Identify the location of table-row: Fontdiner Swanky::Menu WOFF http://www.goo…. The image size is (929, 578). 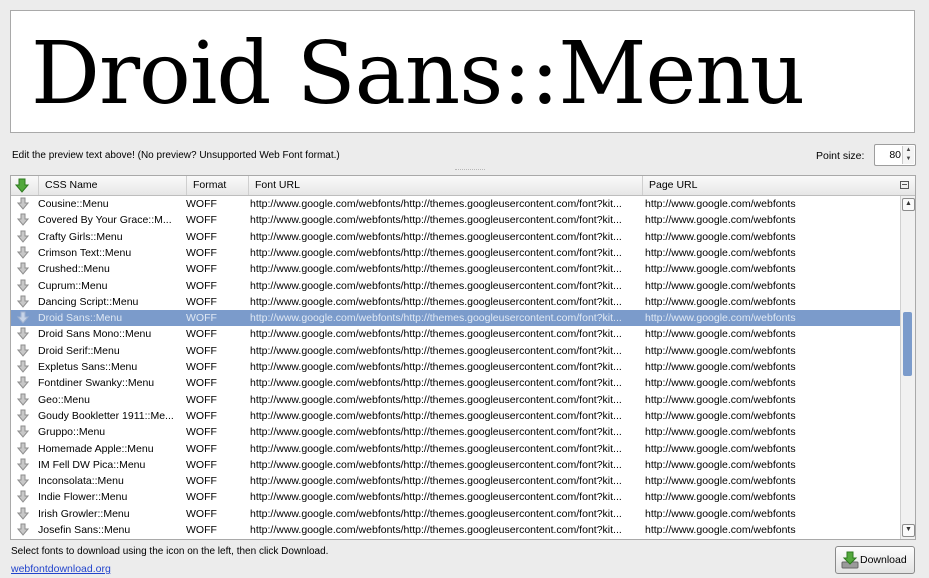
(456, 383).